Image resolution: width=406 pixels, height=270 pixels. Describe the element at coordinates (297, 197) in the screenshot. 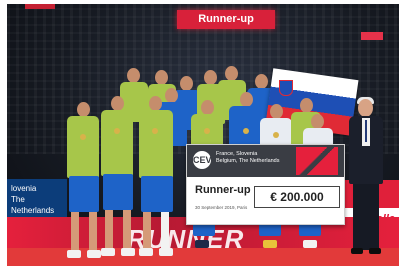

I see `cheque-amount: € 200.000` at that location.